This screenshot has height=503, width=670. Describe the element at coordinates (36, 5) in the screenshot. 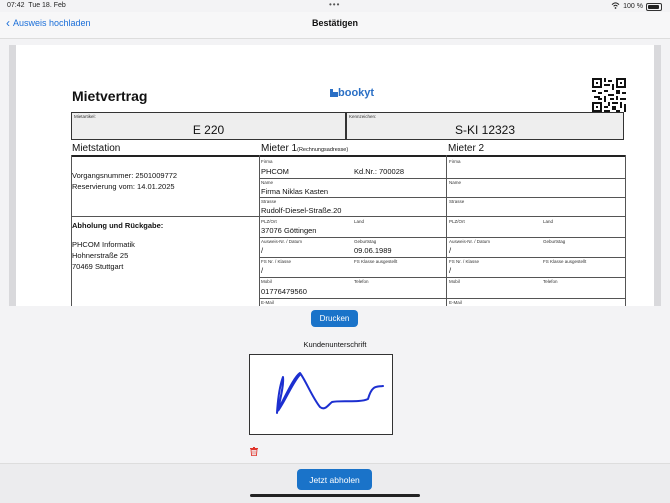

I see `status-time: 07:42 Tue 18. Feb` at that location.